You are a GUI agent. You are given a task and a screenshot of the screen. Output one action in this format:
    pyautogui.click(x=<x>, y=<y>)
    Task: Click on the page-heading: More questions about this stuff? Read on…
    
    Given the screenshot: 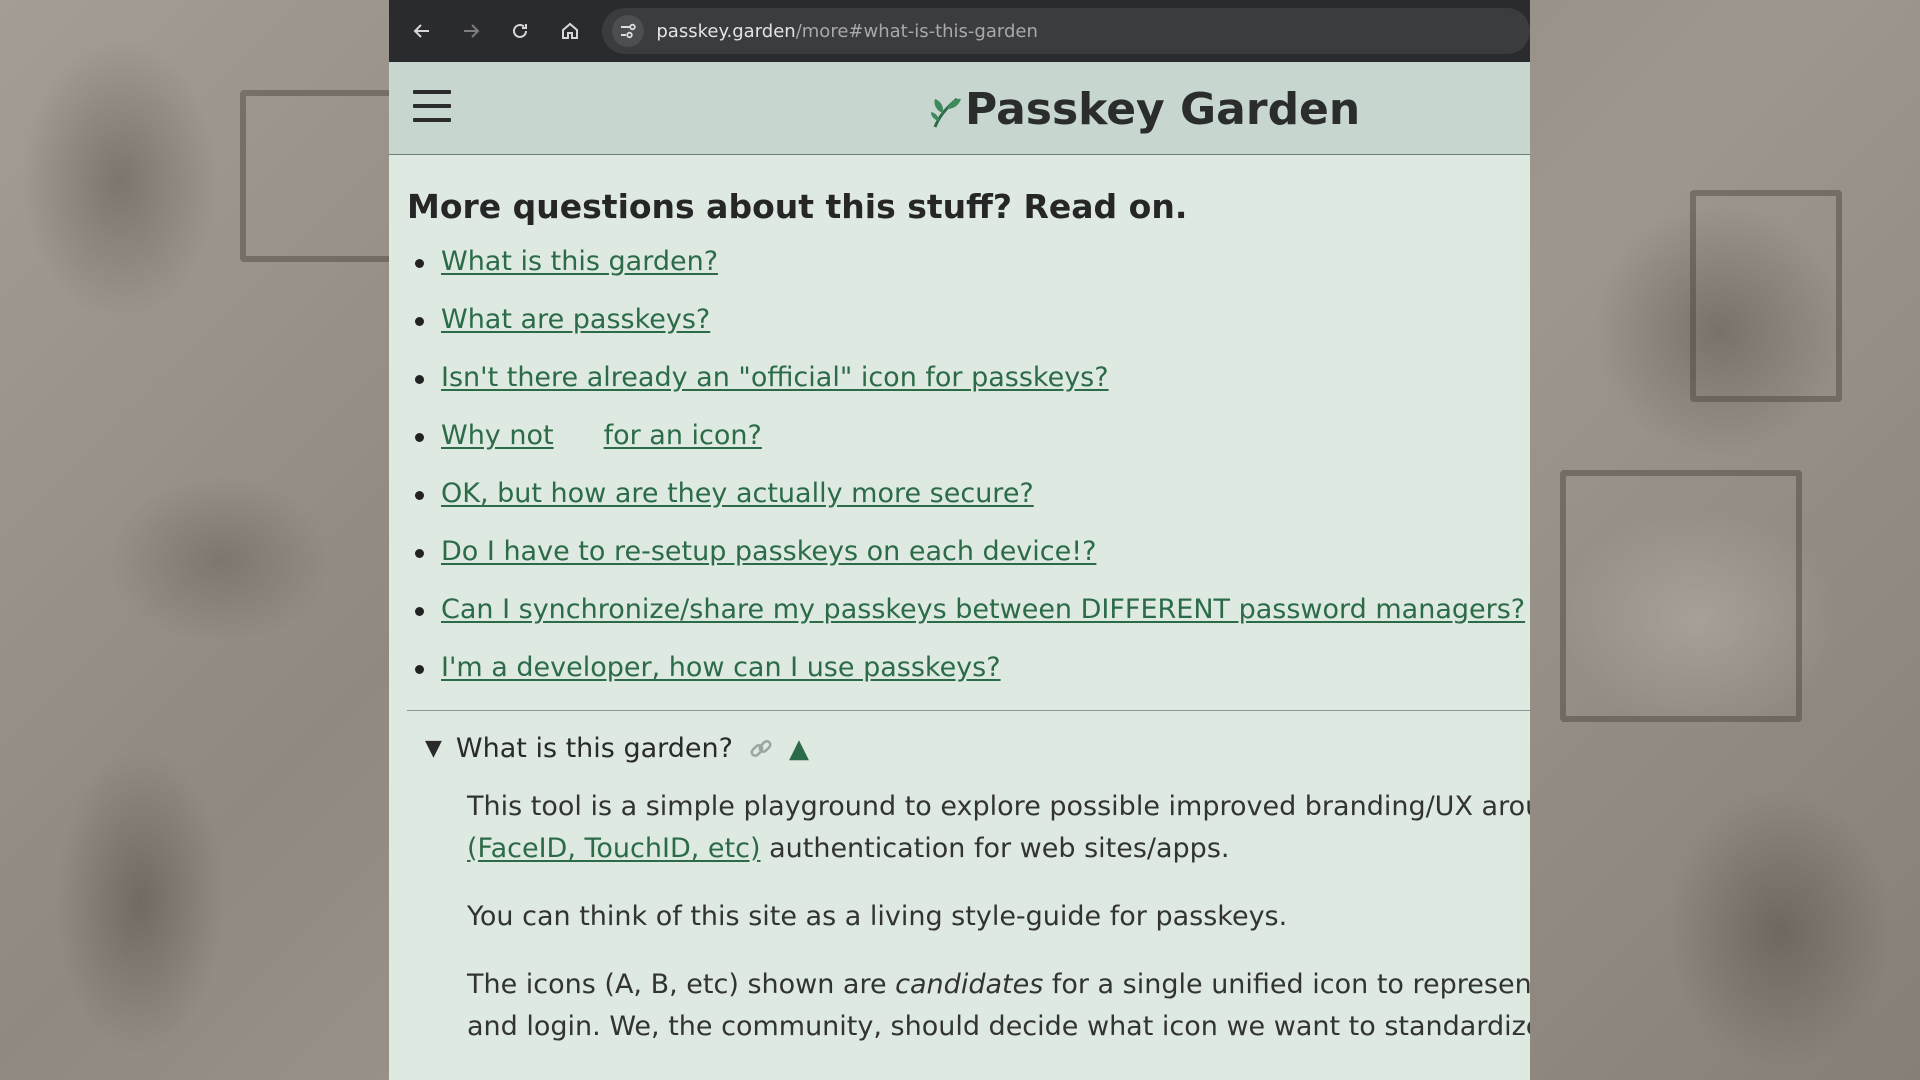 What is the action you would take?
    pyautogui.click(x=797, y=206)
    